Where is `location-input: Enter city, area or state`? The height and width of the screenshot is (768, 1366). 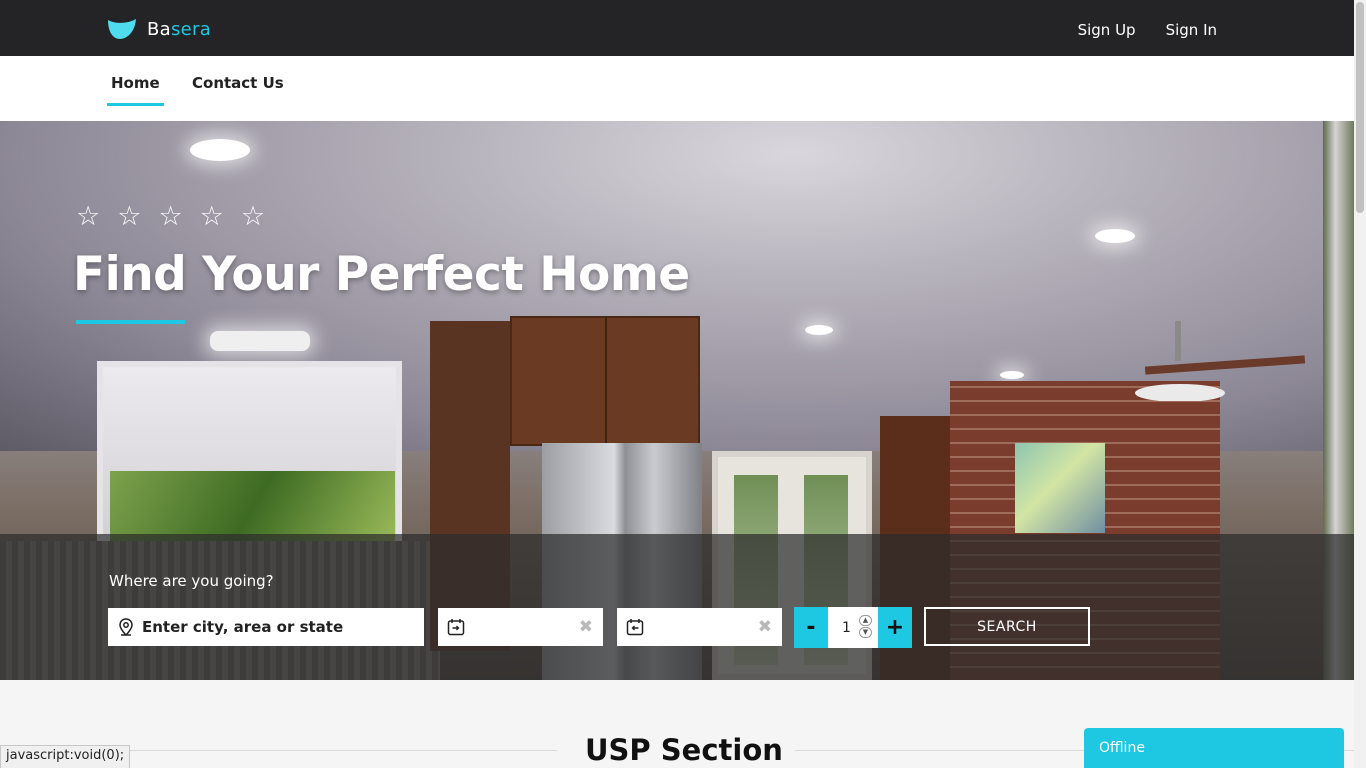
location-input: Enter city, area or state is located at coordinates (266, 627).